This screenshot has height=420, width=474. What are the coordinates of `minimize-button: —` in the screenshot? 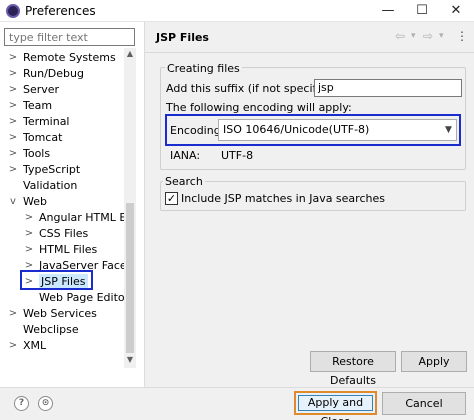 It's located at (388, 11).